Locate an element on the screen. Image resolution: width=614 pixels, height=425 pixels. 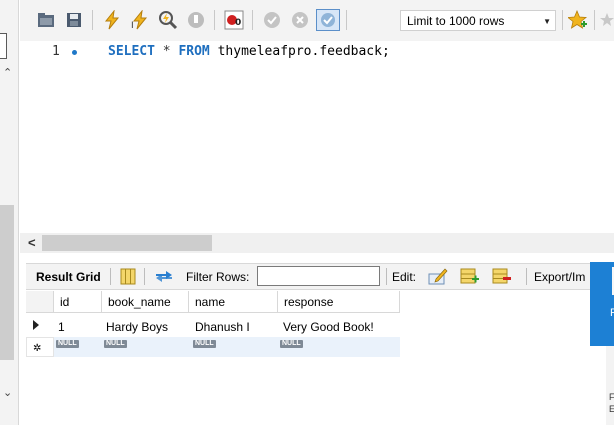
edit-cell-icon is located at coordinates (438, 277).